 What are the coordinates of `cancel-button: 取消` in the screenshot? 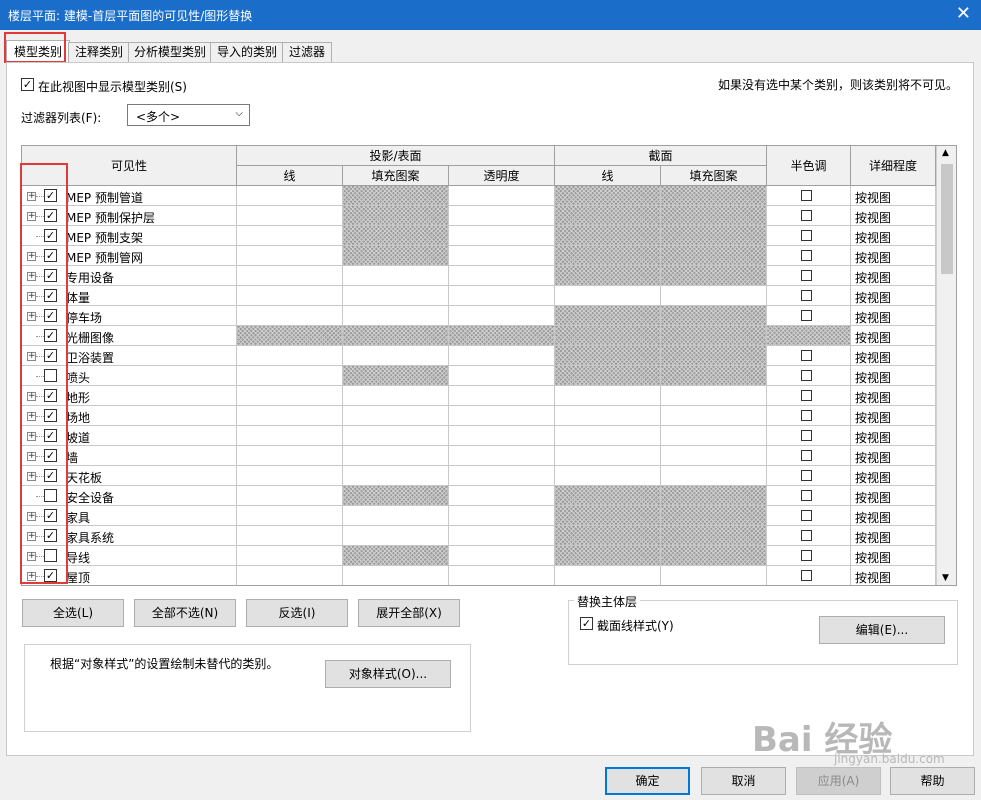 It's located at (743, 781).